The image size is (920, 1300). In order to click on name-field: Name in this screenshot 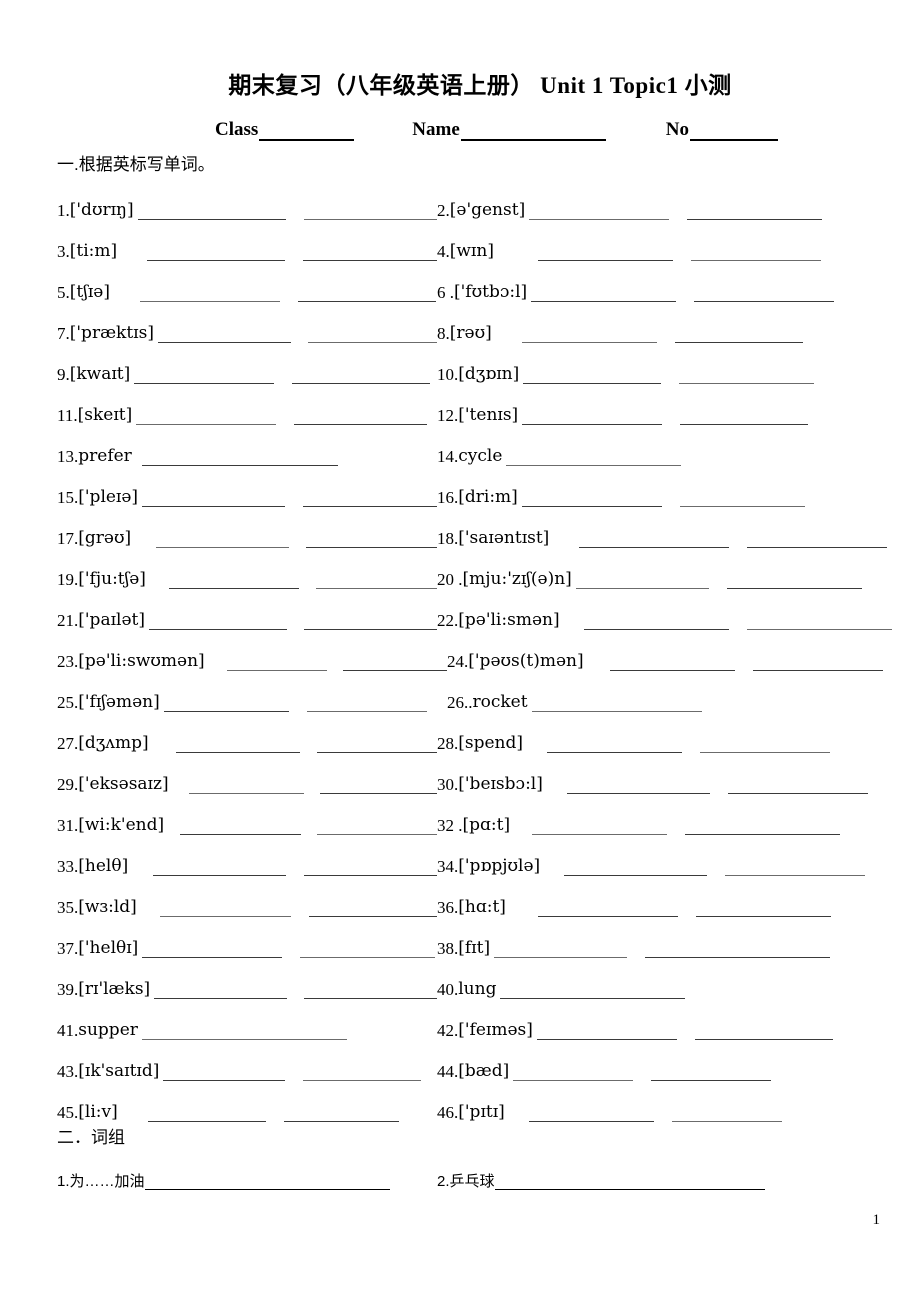, I will do `click(509, 130)`.